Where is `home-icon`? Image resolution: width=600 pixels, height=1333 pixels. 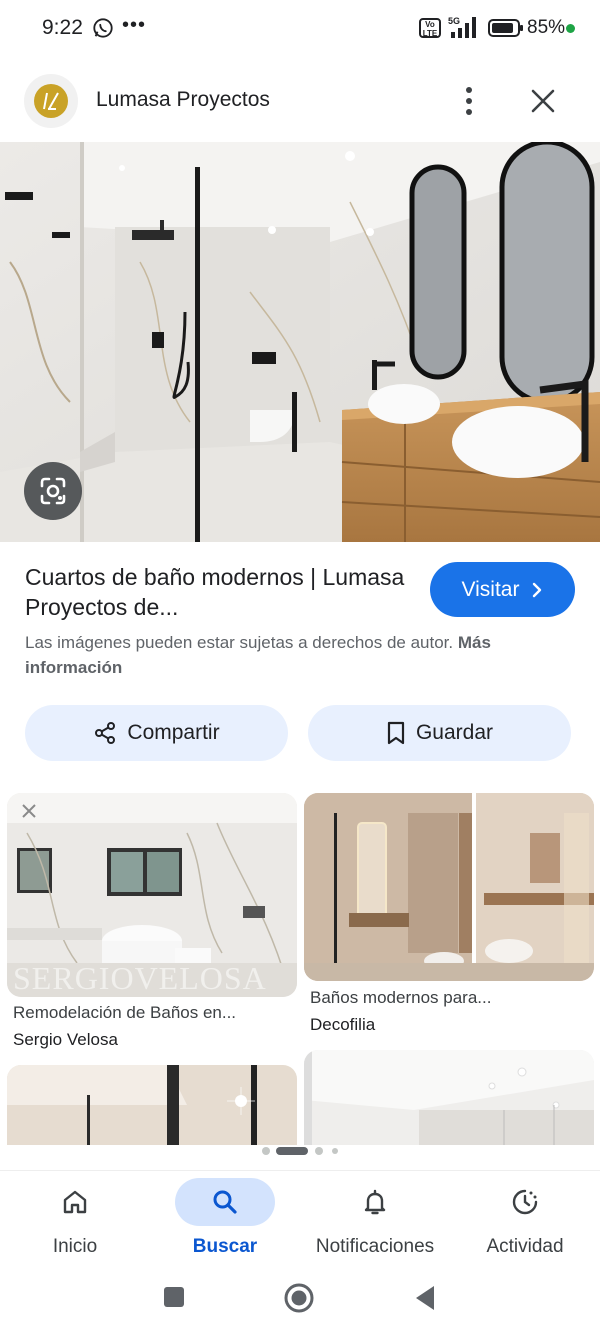 home-icon is located at coordinates (75, 1202).